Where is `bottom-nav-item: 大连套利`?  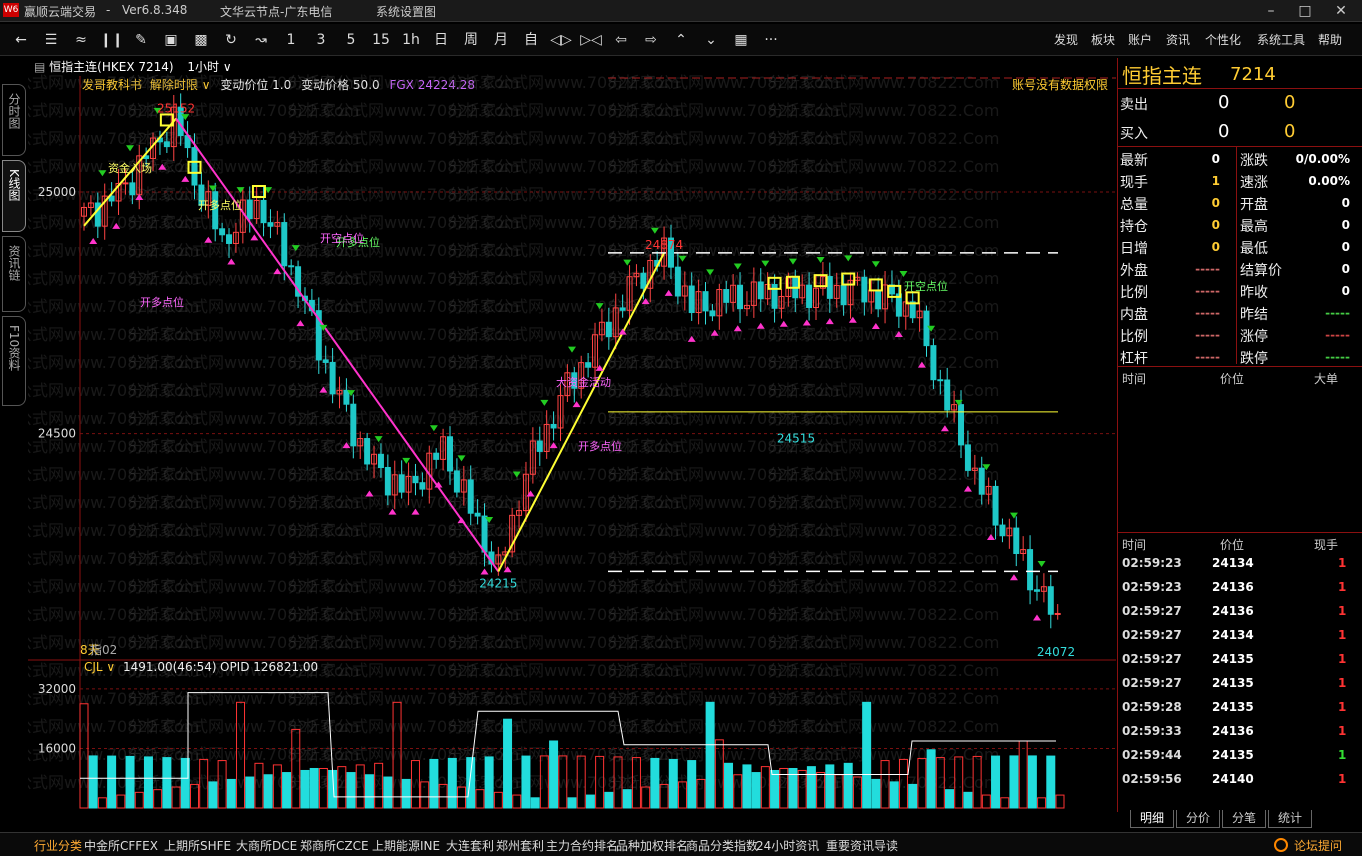
bottom-nav-item: 大连套利 is located at coordinates (470, 845).